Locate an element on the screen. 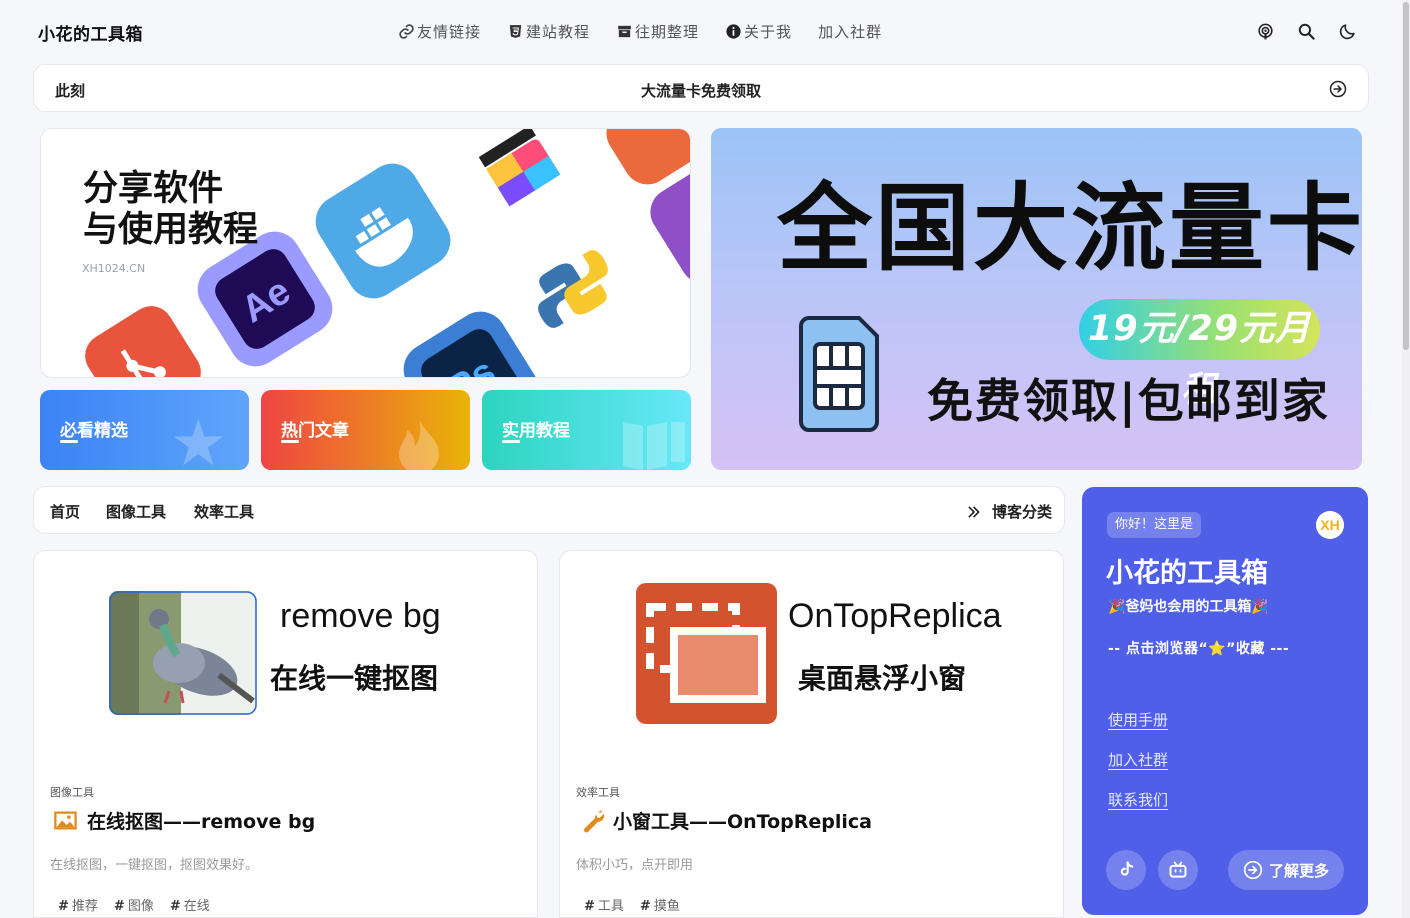 Image resolution: width=1410 pixels, height=918 pixels. category-label: 热门文章 is located at coordinates (315, 431).